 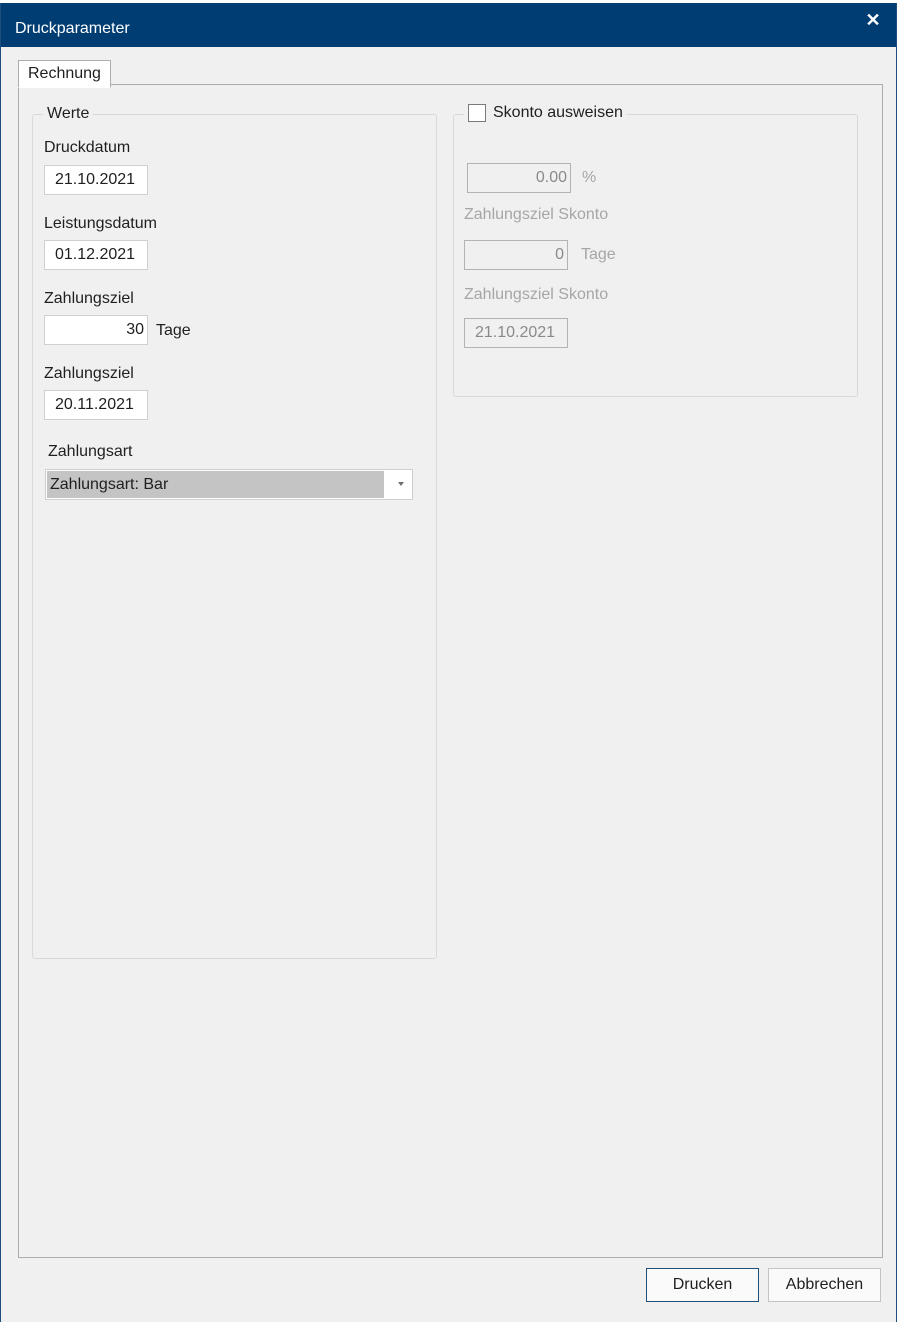 What do you see at coordinates (72, 28) in the screenshot?
I see `dialog-title: Druckparameter` at bounding box center [72, 28].